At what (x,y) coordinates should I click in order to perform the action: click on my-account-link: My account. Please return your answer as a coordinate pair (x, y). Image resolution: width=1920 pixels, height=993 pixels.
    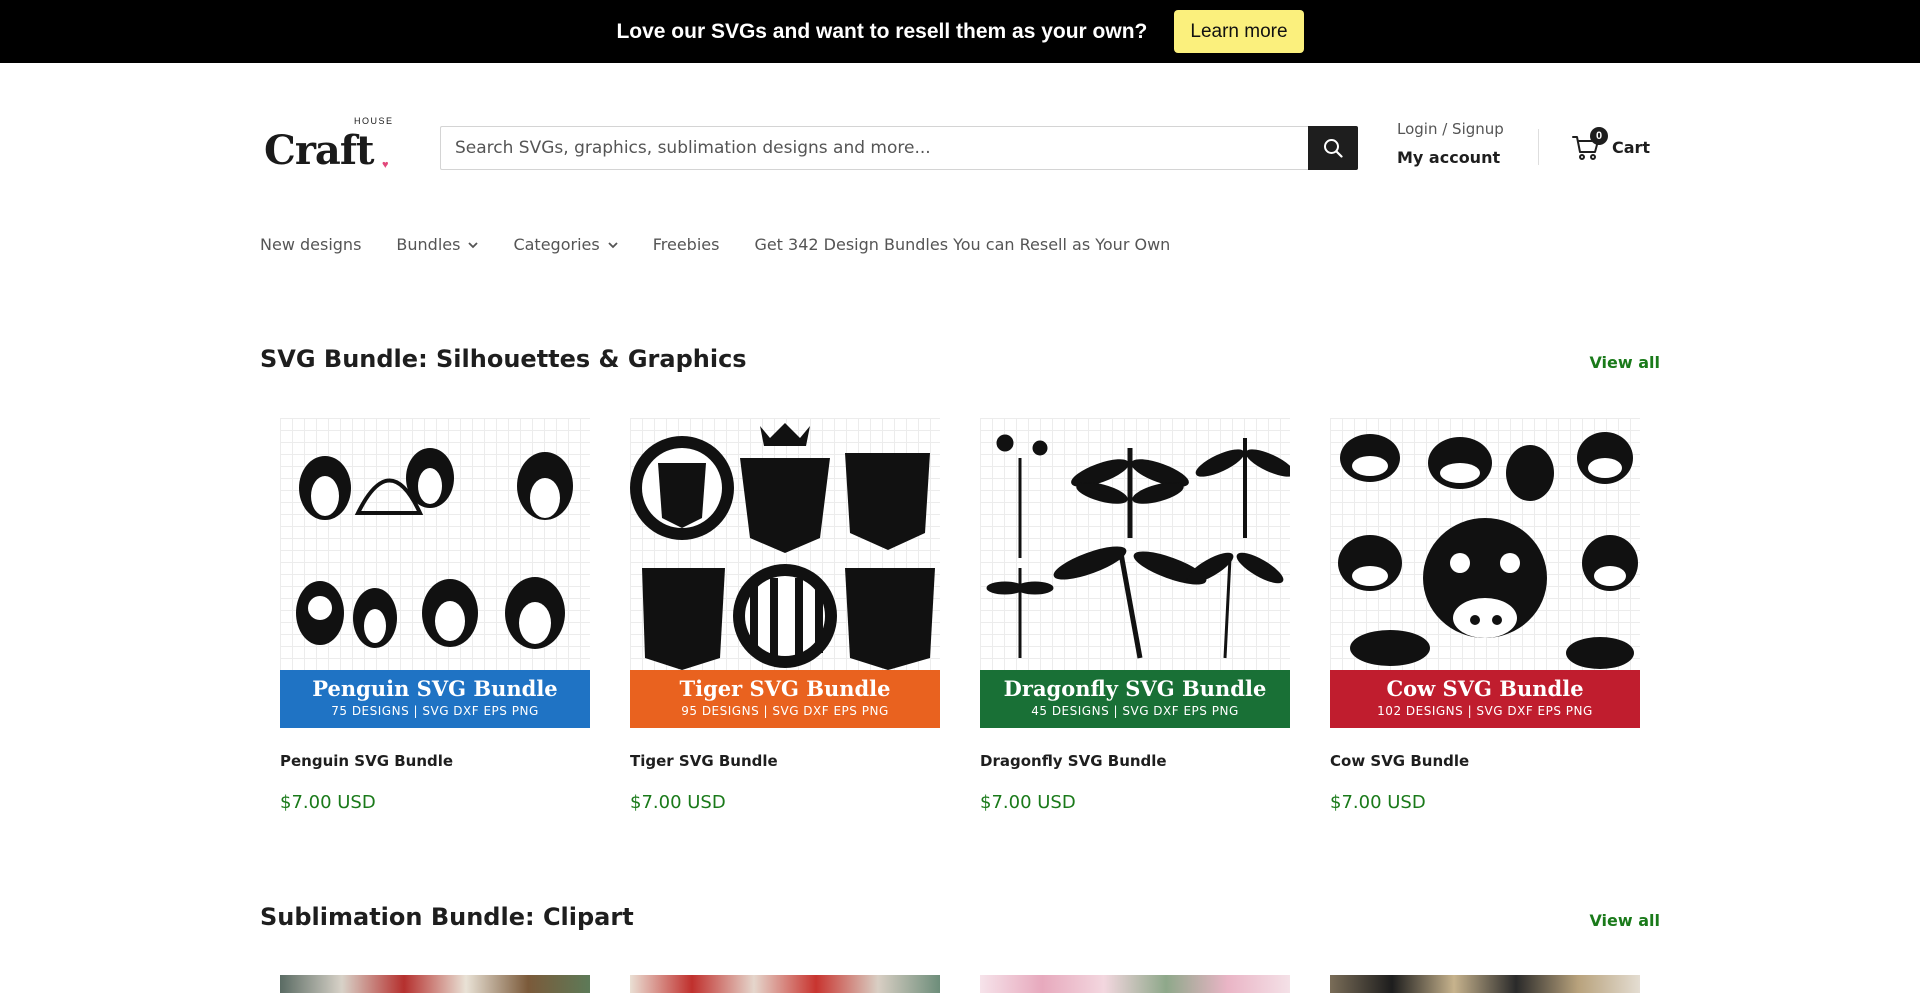
    Looking at the image, I should click on (1450, 157).